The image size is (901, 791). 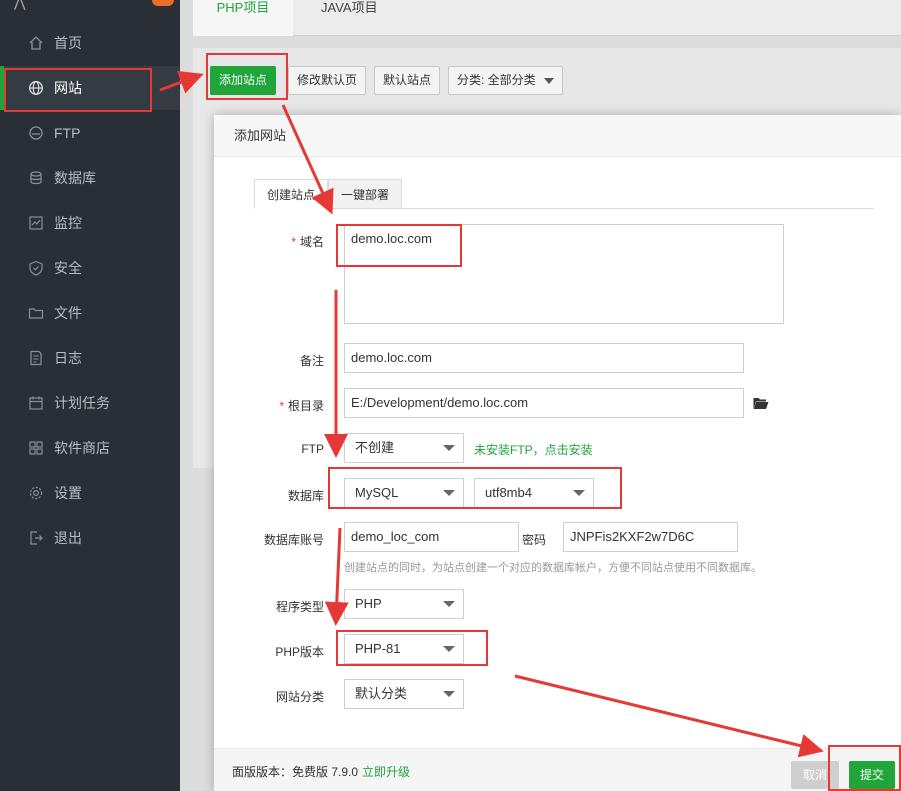 What do you see at coordinates (395, 536) in the screenshot?
I see `db-account-value: demo_loc_com` at bounding box center [395, 536].